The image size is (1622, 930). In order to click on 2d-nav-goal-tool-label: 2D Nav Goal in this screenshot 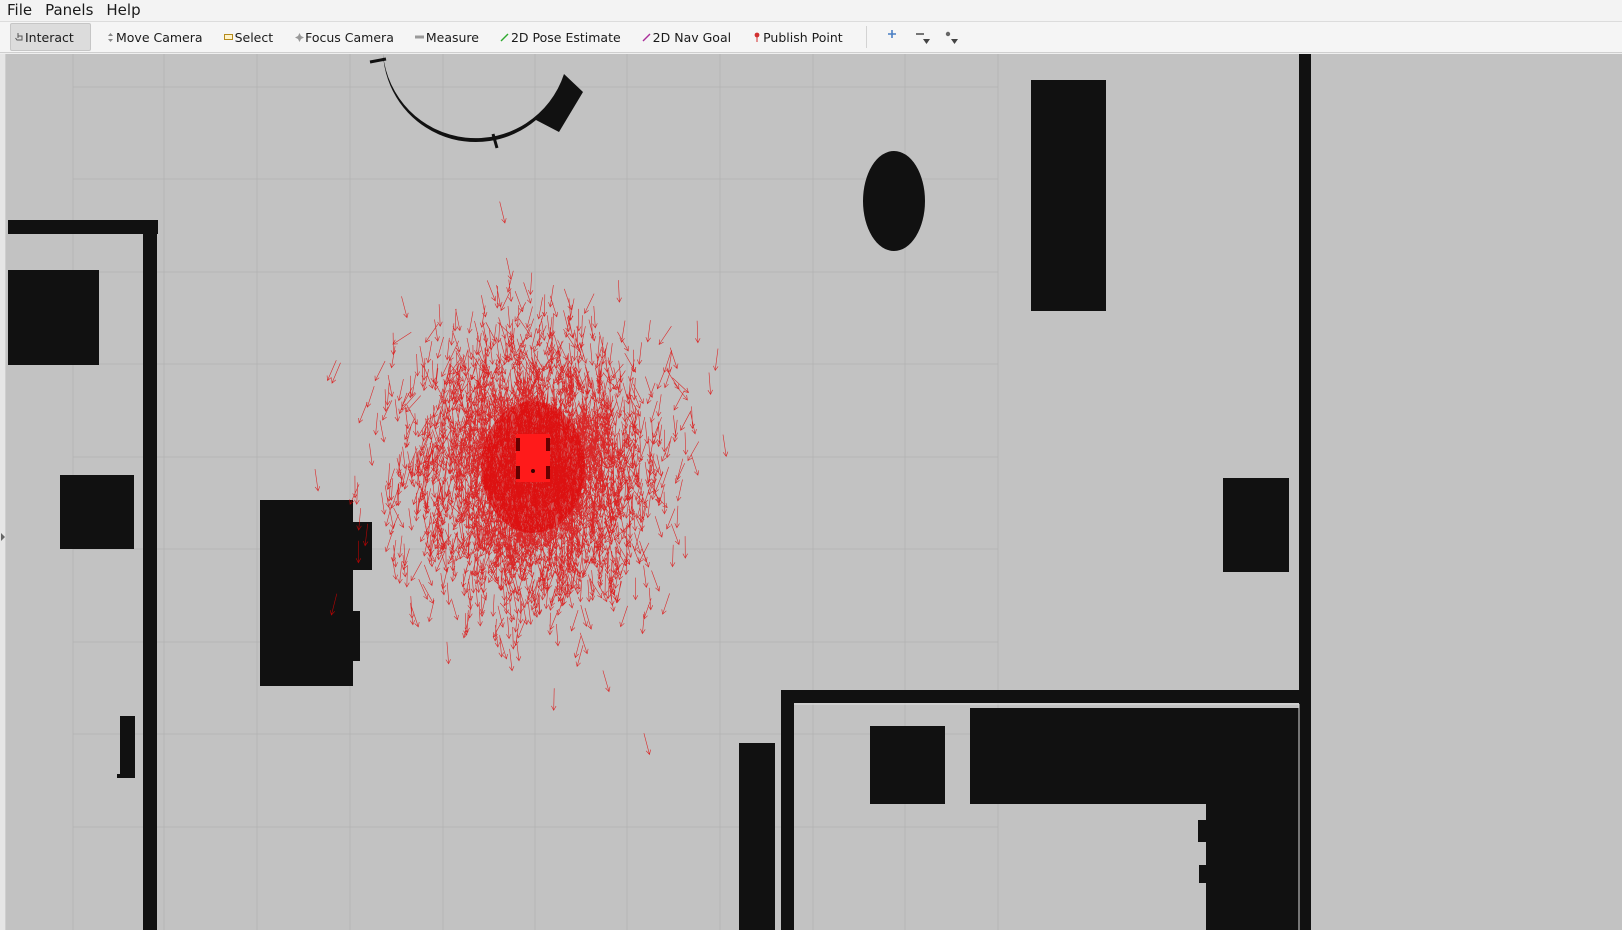, I will do `click(692, 37)`.